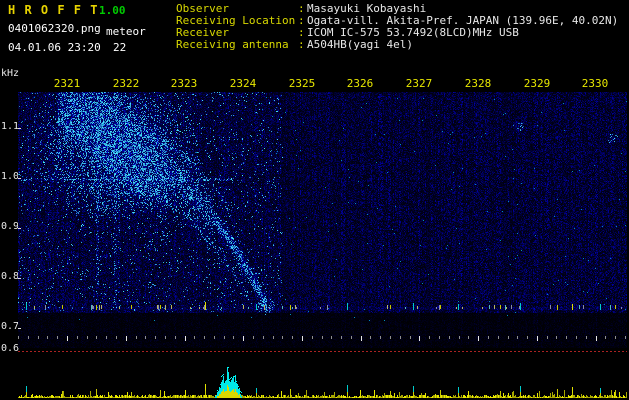 Image resolution: width=629 pixels, height=400 pixels. I want to click on app-title: H R O F F T, so click(53, 10).